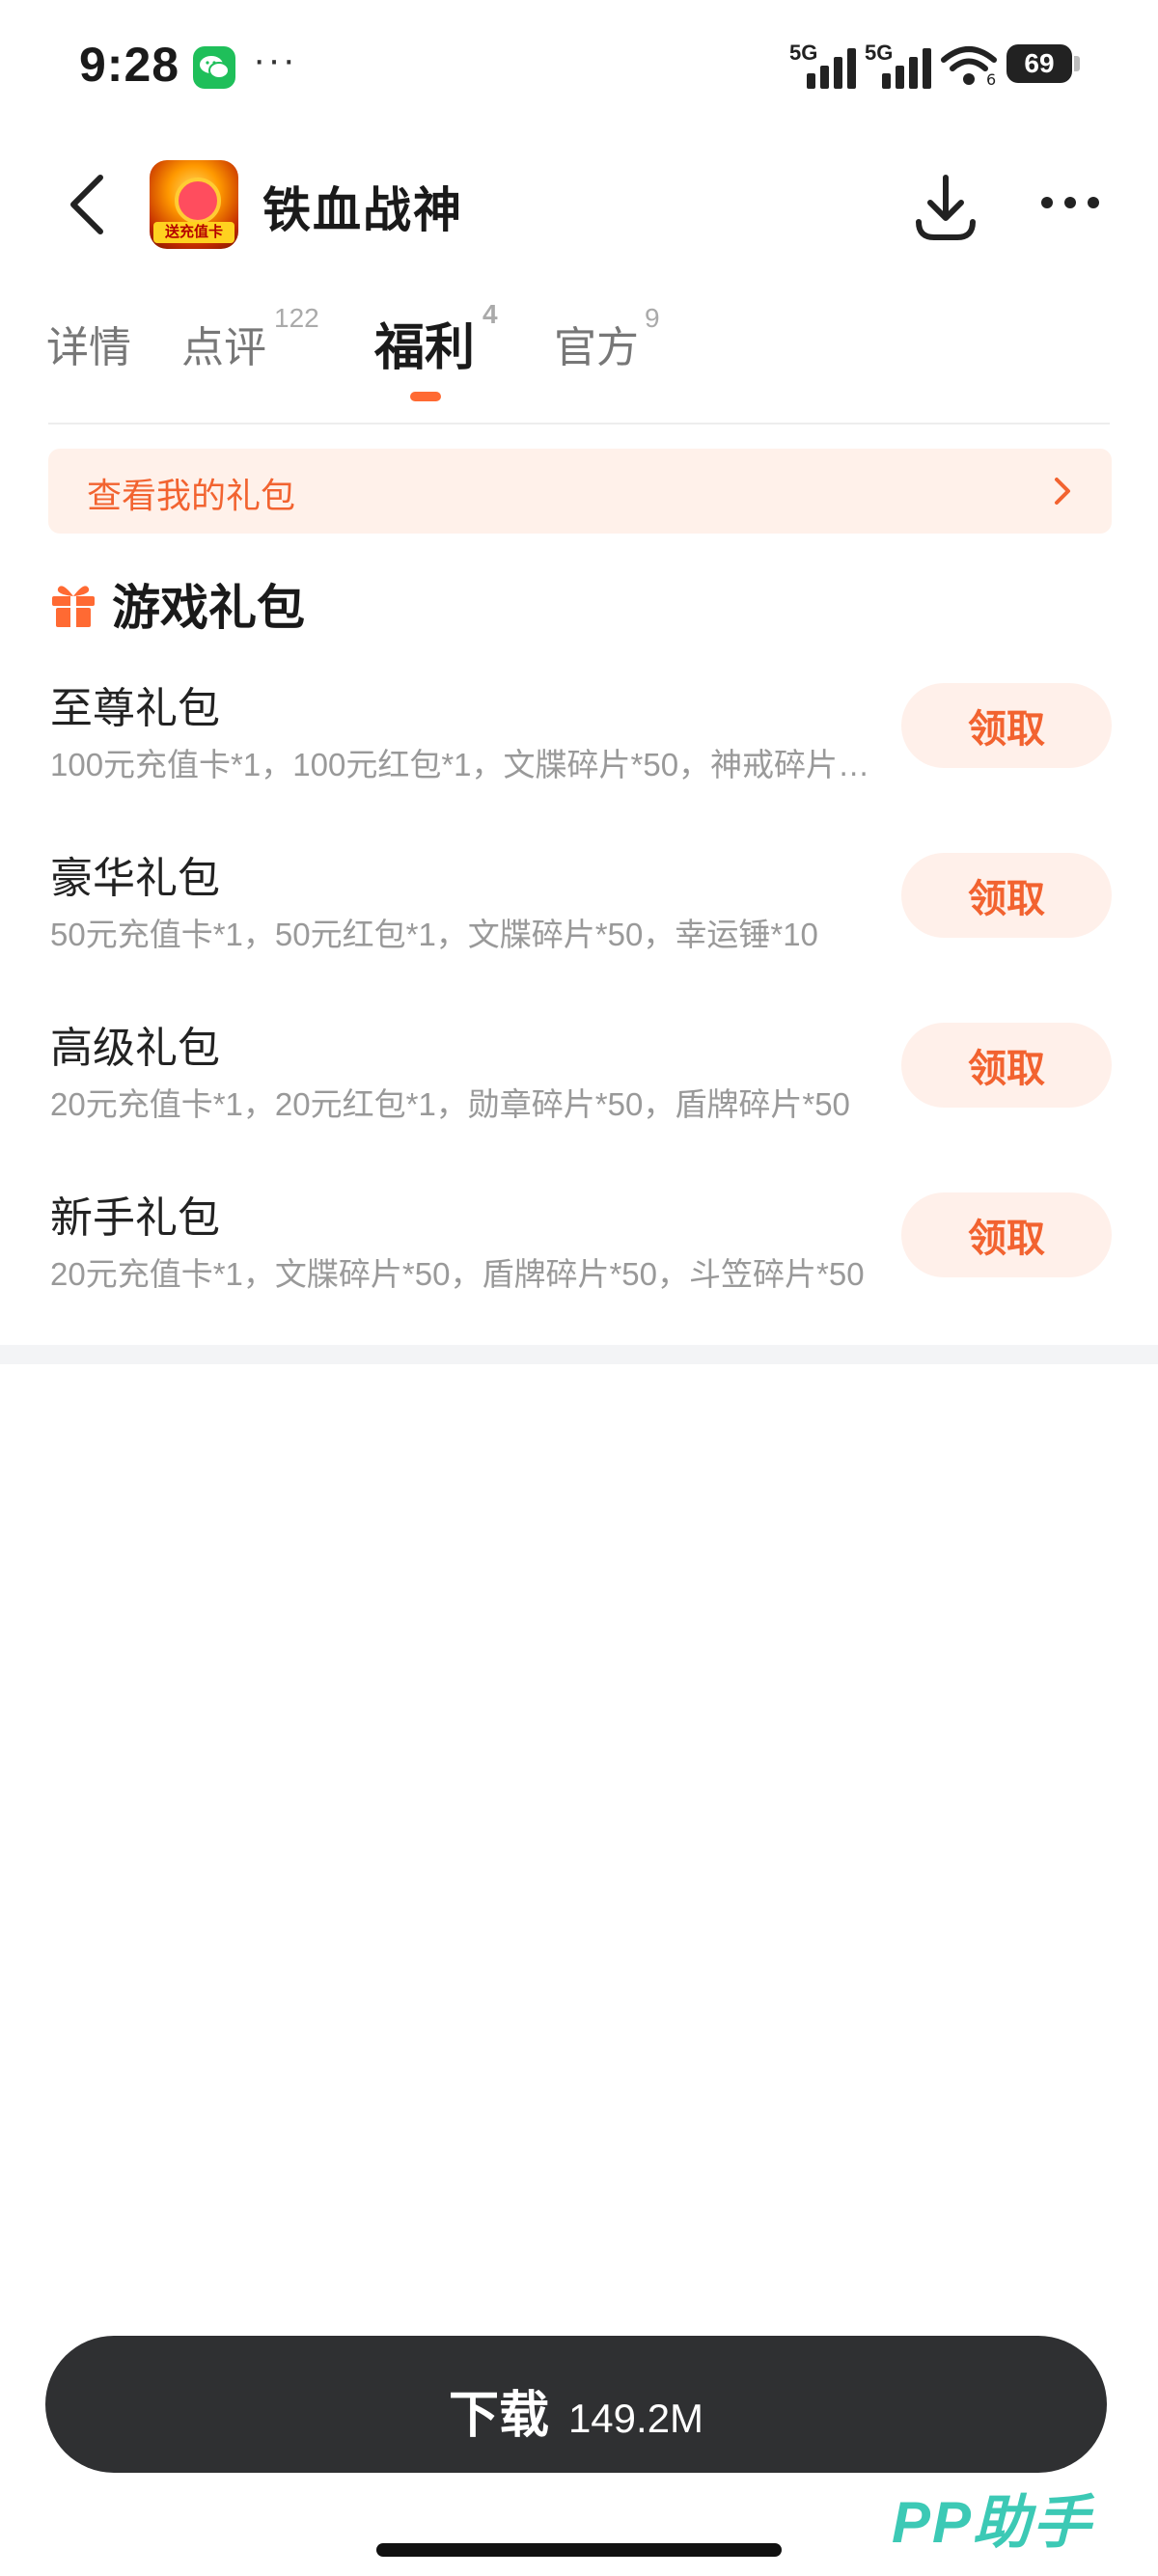 This screenshot has height=2576, width=1158. Describe the element at coordinates (86, 204) in the screenshot. I see `chevron-left-icon` at that location.